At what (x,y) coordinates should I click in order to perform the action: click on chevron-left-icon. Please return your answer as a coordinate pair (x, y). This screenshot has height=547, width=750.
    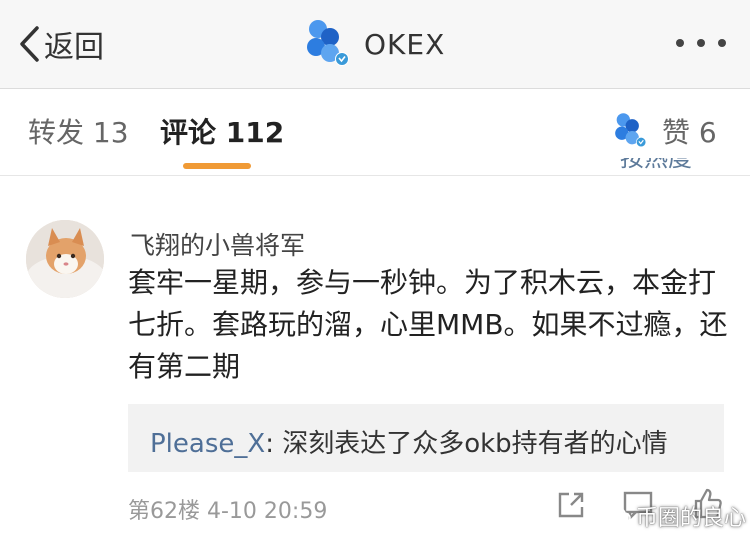
    Looking at the image, I should click on (29, 44).